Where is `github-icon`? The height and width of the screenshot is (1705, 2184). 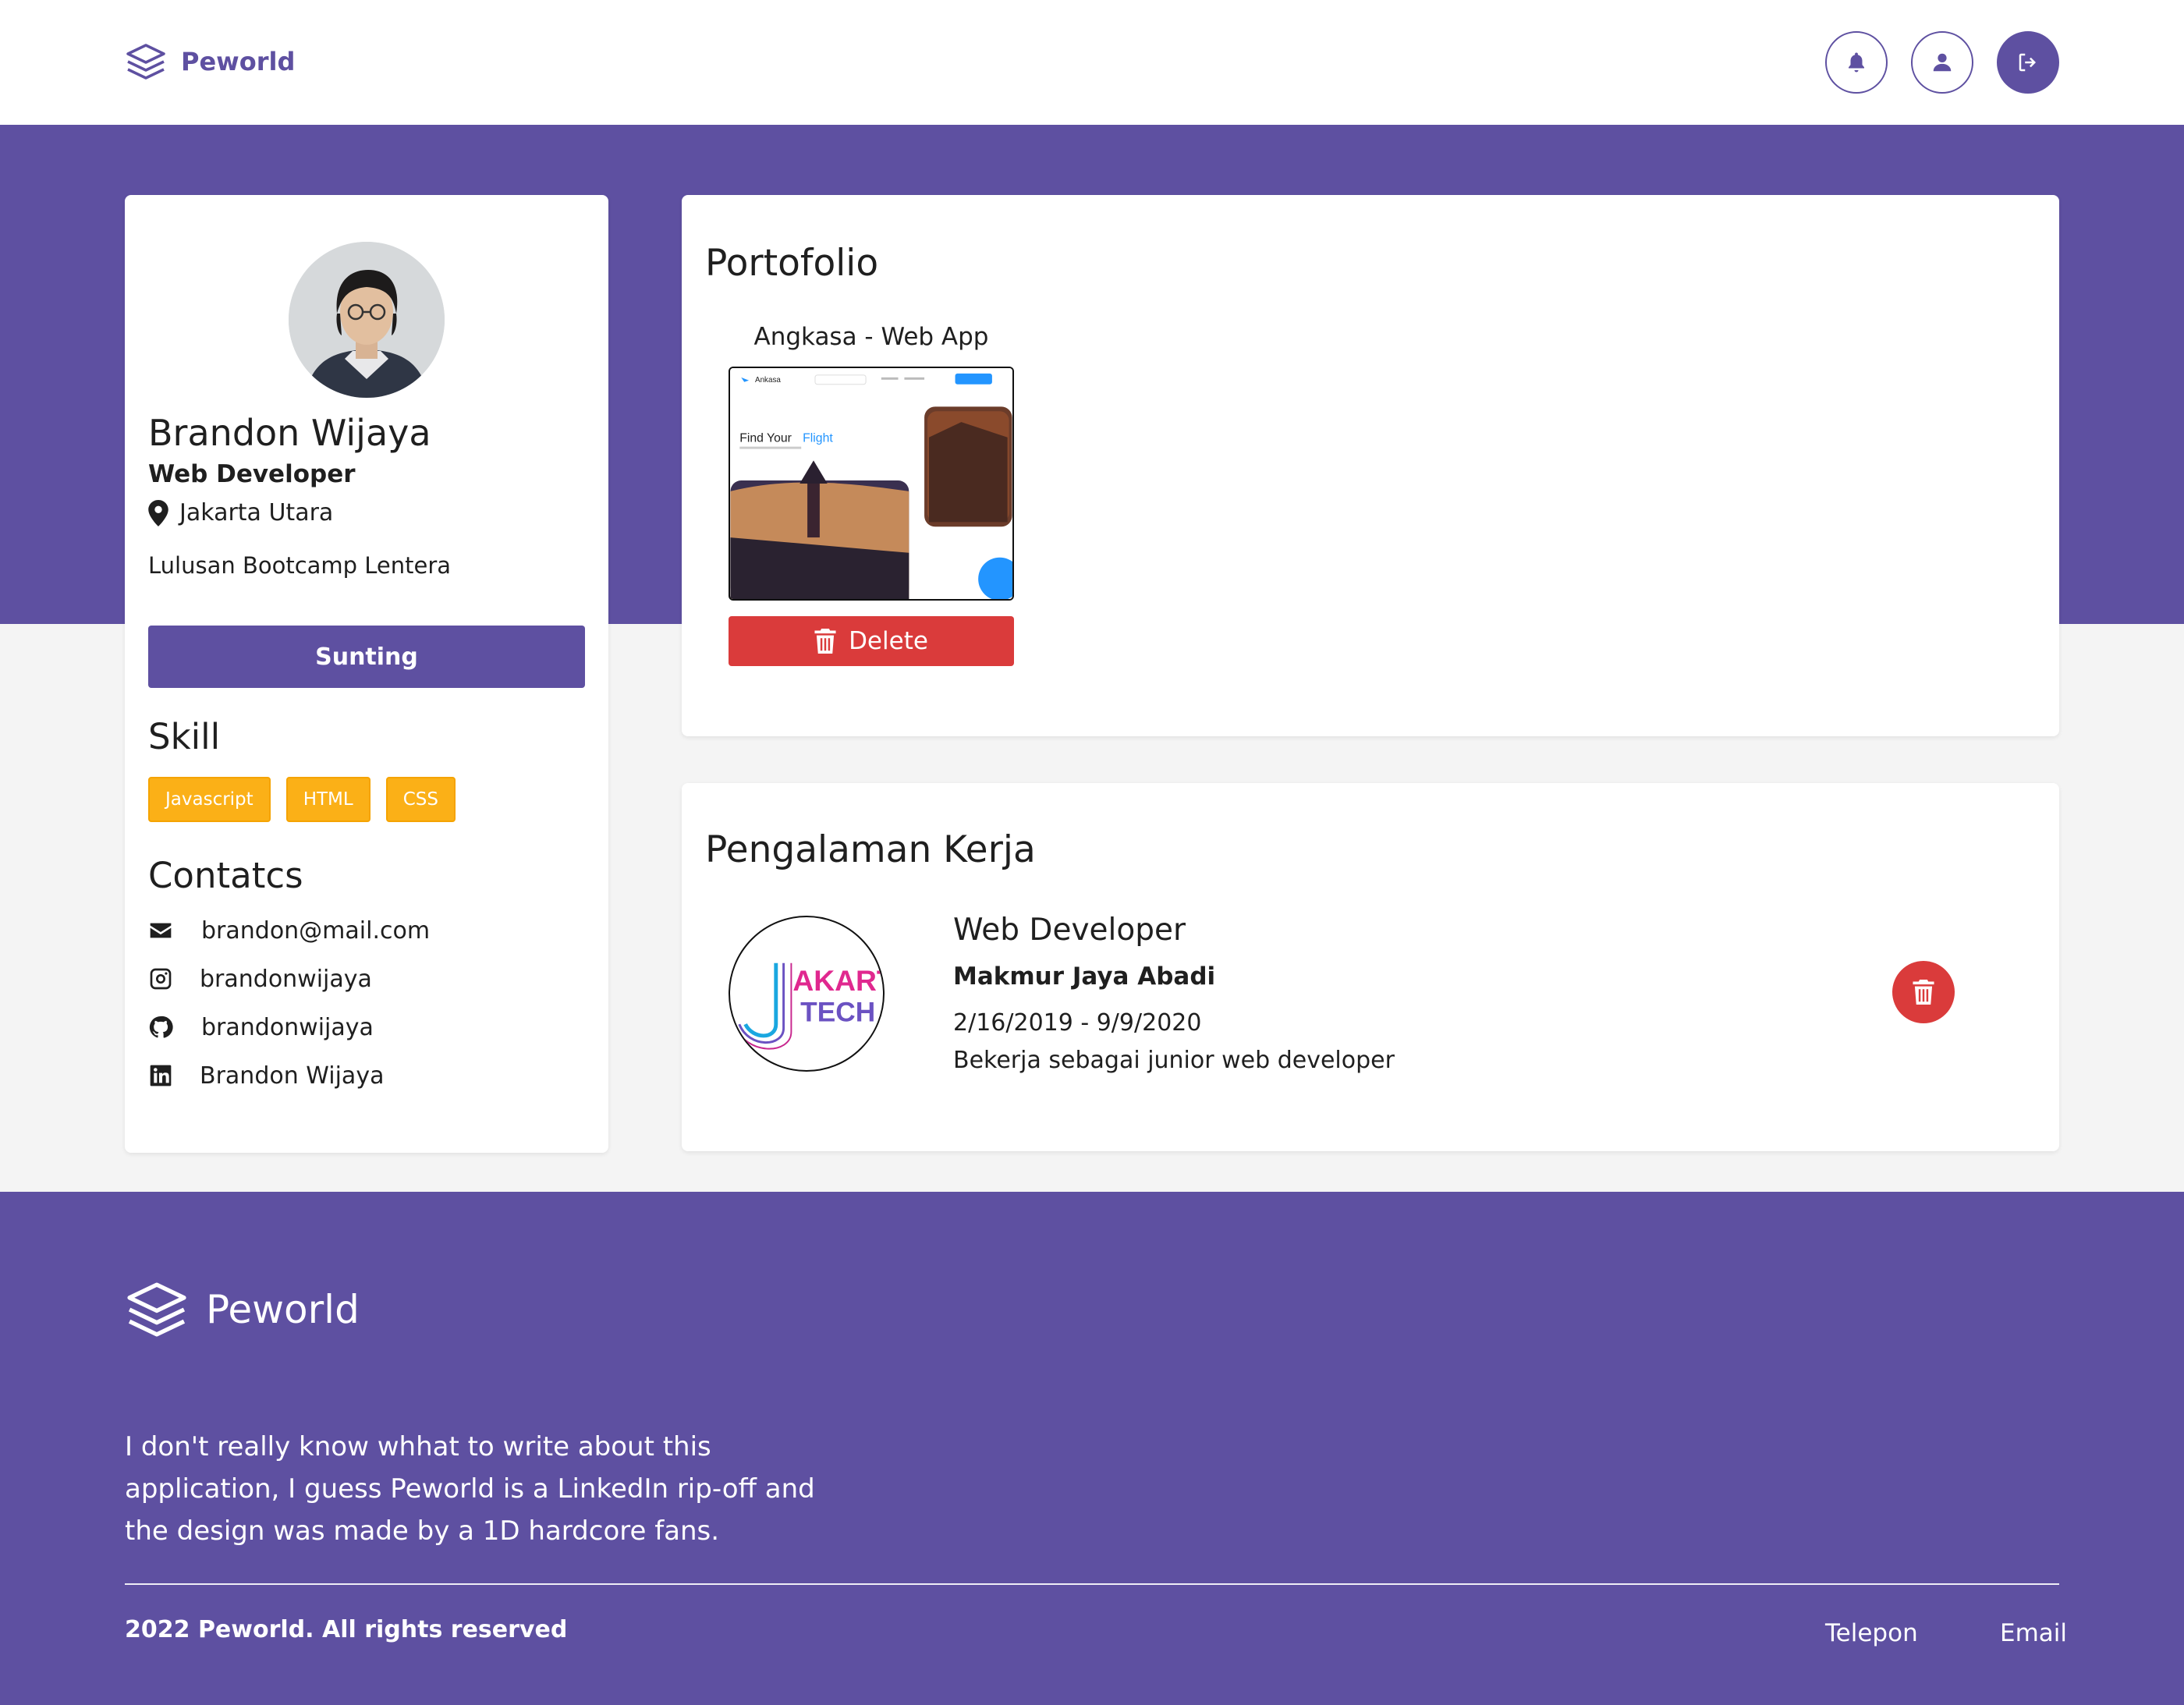
github-icon is located at coordinates (161, 1027).